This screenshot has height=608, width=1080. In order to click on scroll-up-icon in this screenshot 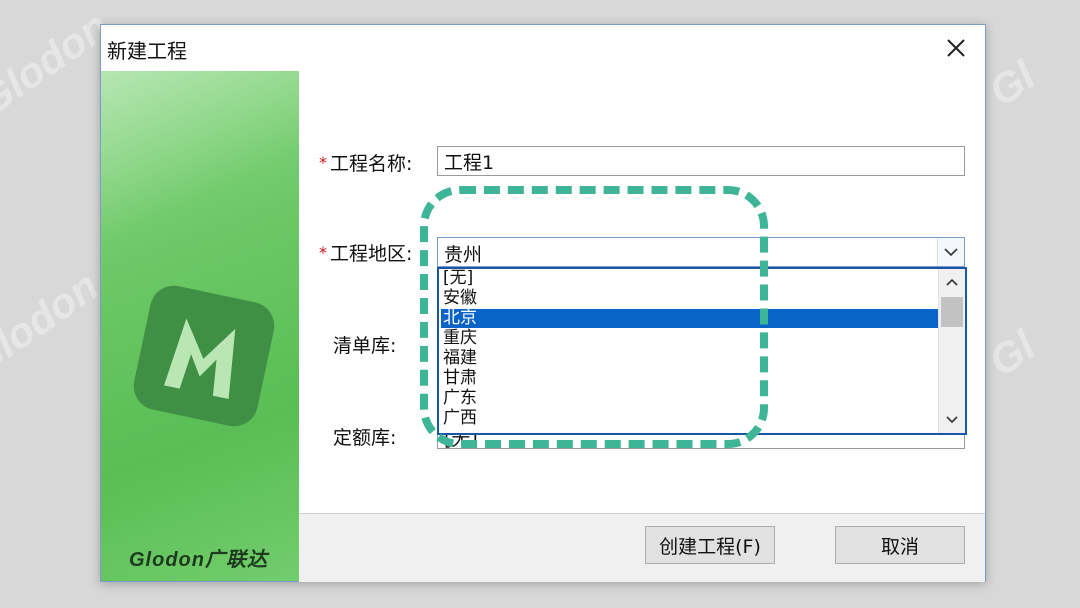, I will do `click(952, 282)`.